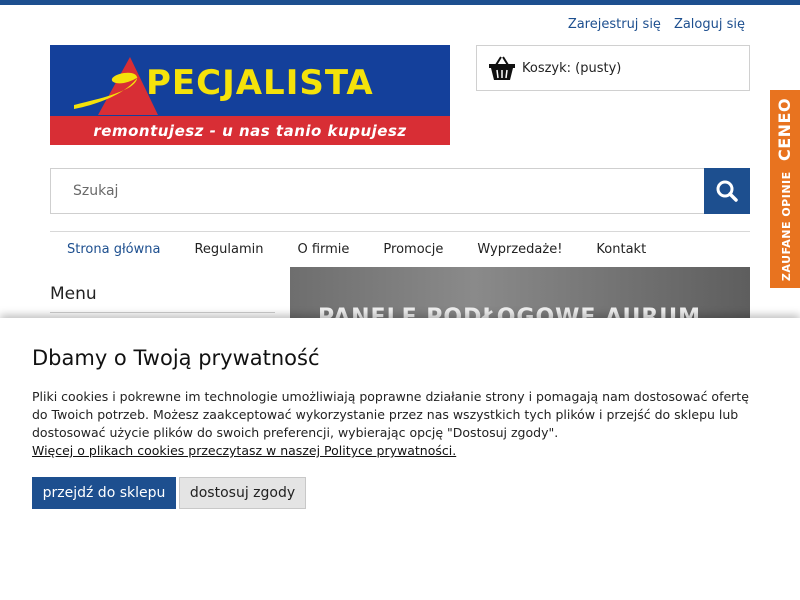 This screenshot has width=800, height=600. I want to click on ceneo-badge-text: ZAUFANE OPINIE CENEO, so click(785, 188).